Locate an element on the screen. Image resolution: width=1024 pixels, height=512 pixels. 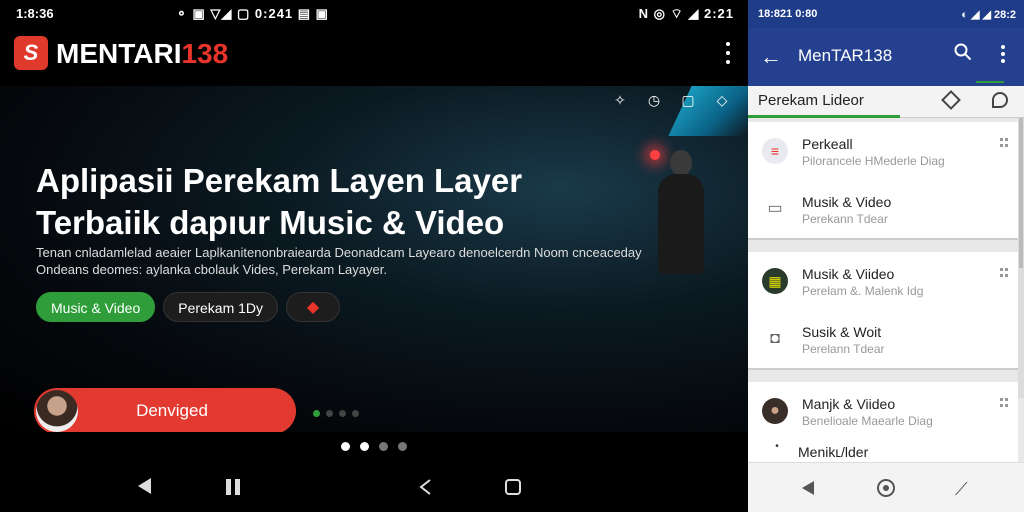
pause-icon is located at coordinates (233, 487).